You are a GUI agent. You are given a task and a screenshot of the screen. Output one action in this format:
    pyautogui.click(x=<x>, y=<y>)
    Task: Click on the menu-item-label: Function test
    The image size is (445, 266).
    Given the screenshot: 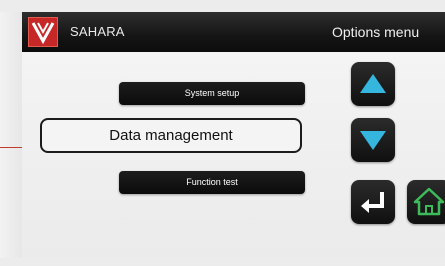 What is the action you would take?
    pyautogui.click(x=212, y=182)
    